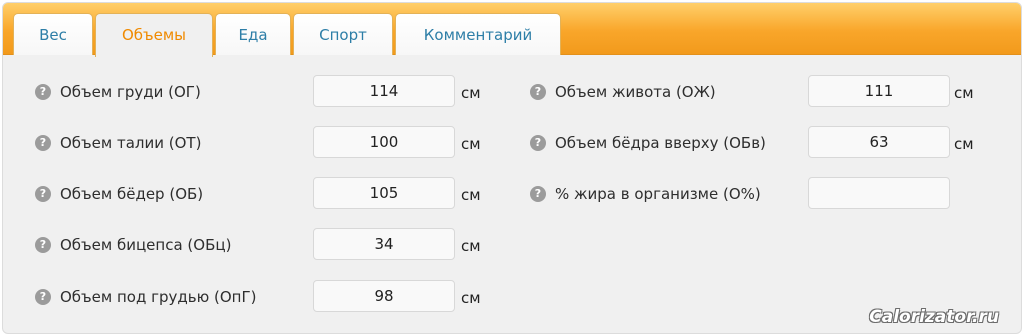 The height and width of the screenshot is (336, 1024). I want to click on biceps-input: 34, so click(384, 244).